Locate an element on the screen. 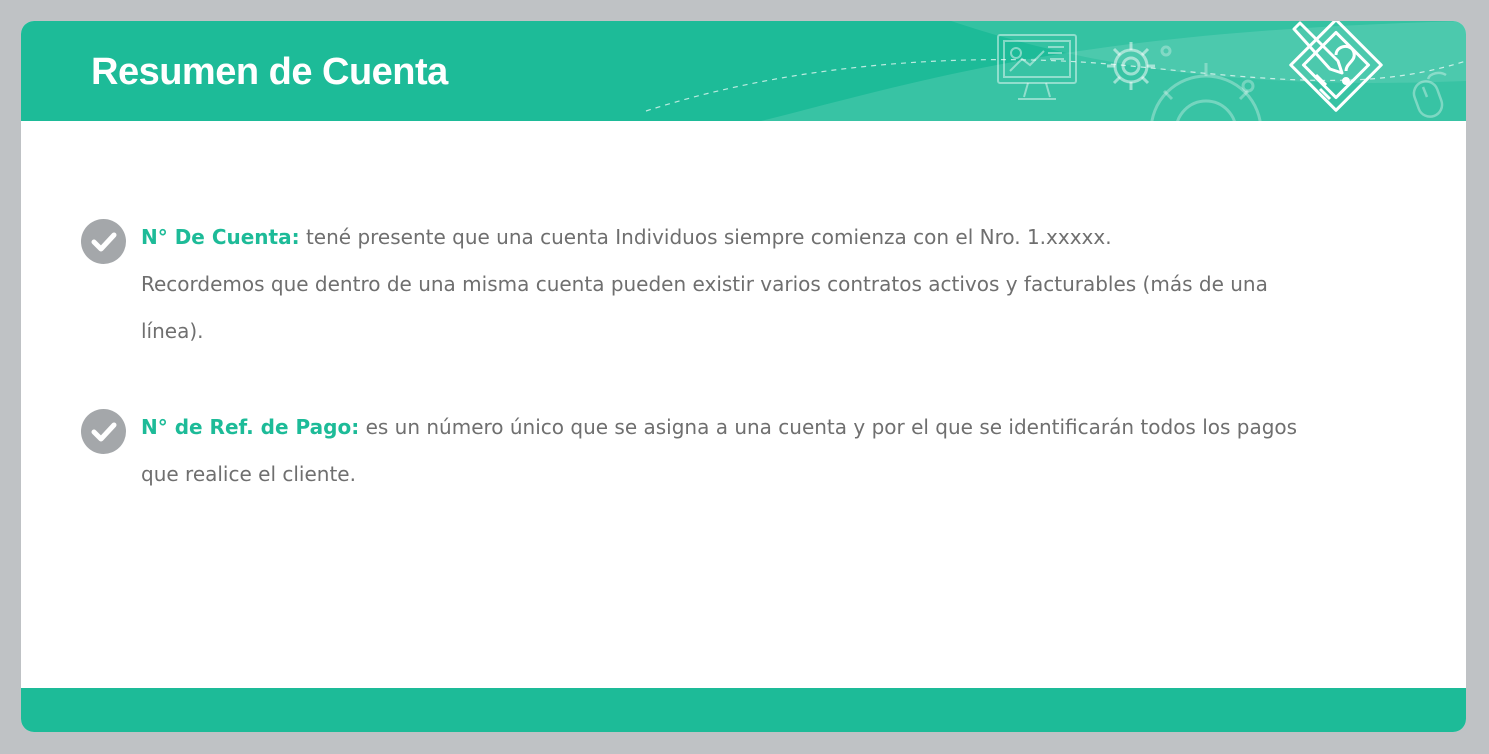 The image size is (1489, 754). list-item-label: N° De Cuenta: is located at coordinates (220, 237).